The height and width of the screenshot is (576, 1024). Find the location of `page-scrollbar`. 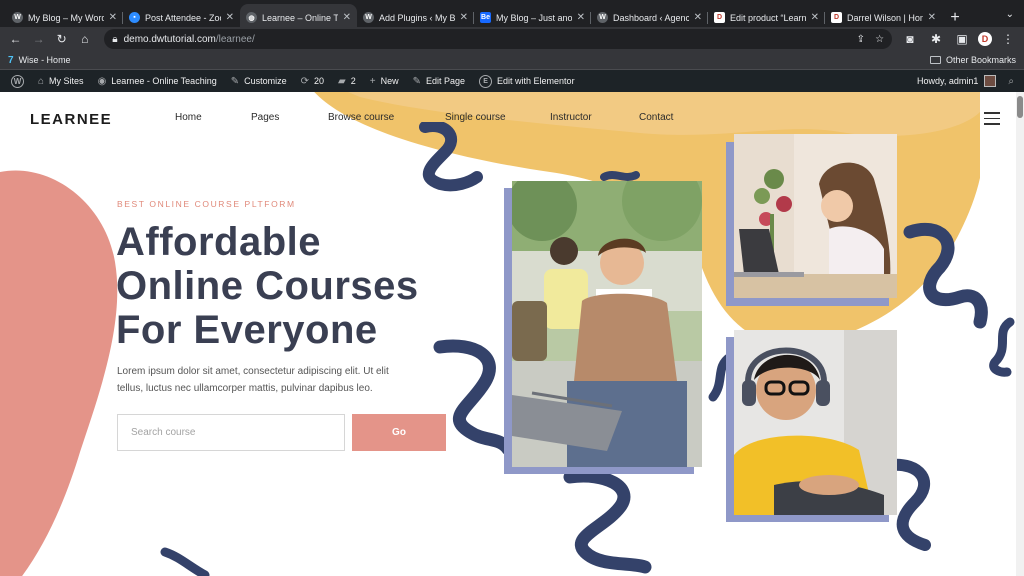

page-scrollbar is located at coordinates (1020, 334).